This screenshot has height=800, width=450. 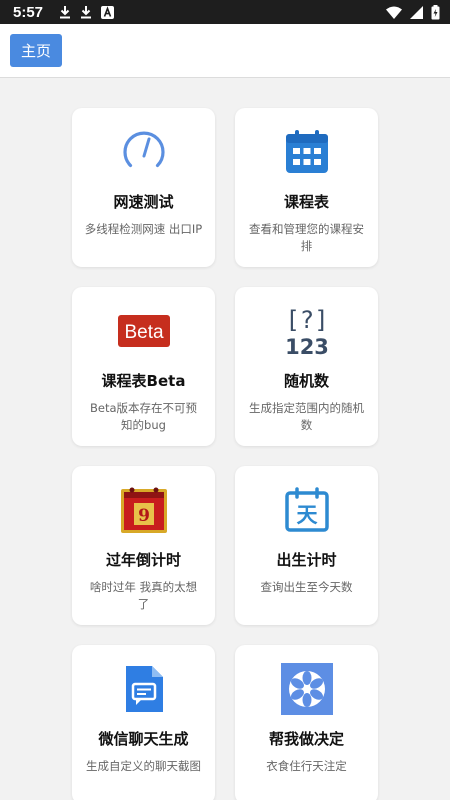 I want to click on card-title: 随机数, so click(x=306, y=381).